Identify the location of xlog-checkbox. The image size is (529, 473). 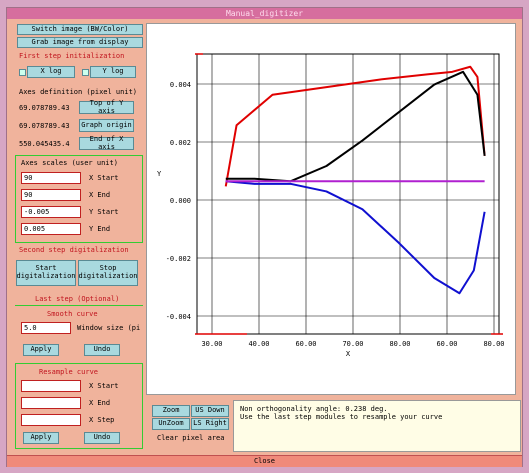
(22, 72).